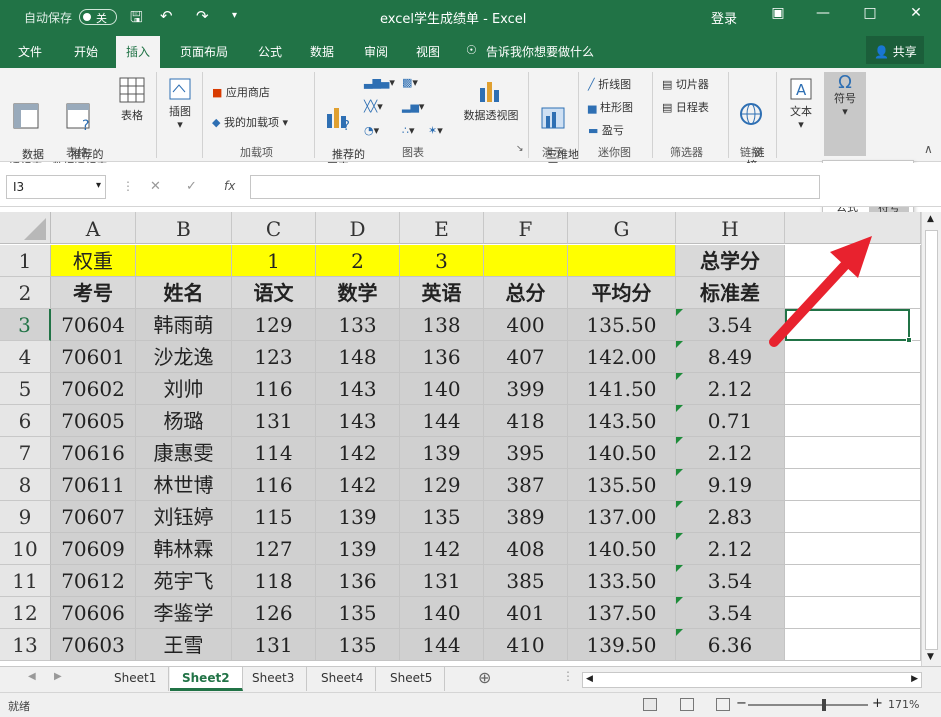  Describe the element at coordinates (413, 106) in the screenshot. I see `statistic-chart-icon: ▂▅▾` at that location.